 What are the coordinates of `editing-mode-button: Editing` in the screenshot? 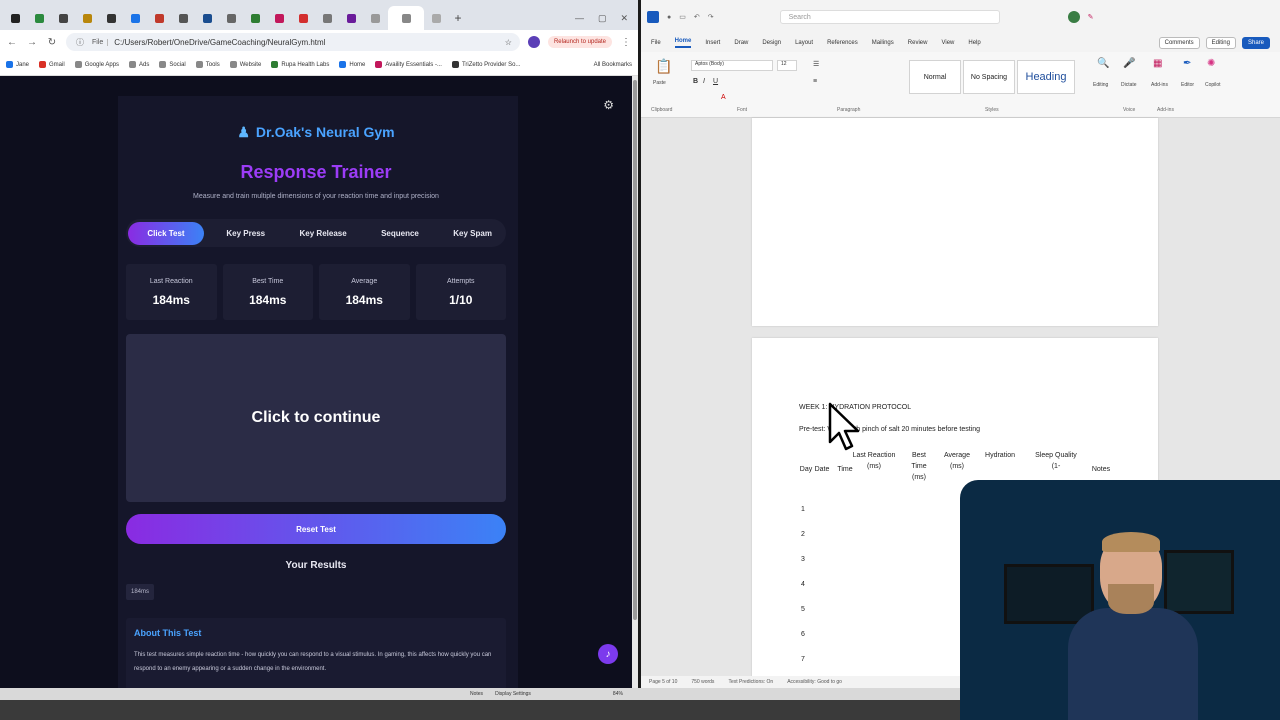 It's located at (1220, 43).